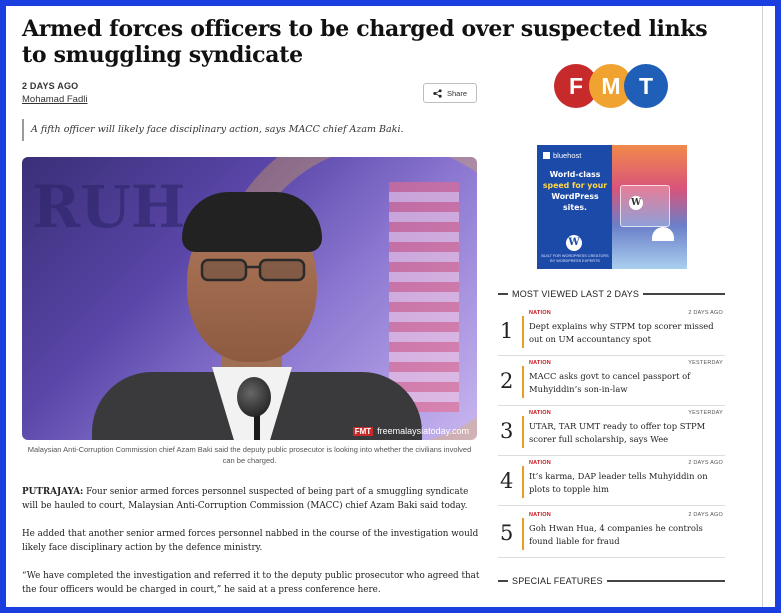 This screenshot has height=613, width=781. I want to click on ad-brand: bluehost, so click(562, 155).